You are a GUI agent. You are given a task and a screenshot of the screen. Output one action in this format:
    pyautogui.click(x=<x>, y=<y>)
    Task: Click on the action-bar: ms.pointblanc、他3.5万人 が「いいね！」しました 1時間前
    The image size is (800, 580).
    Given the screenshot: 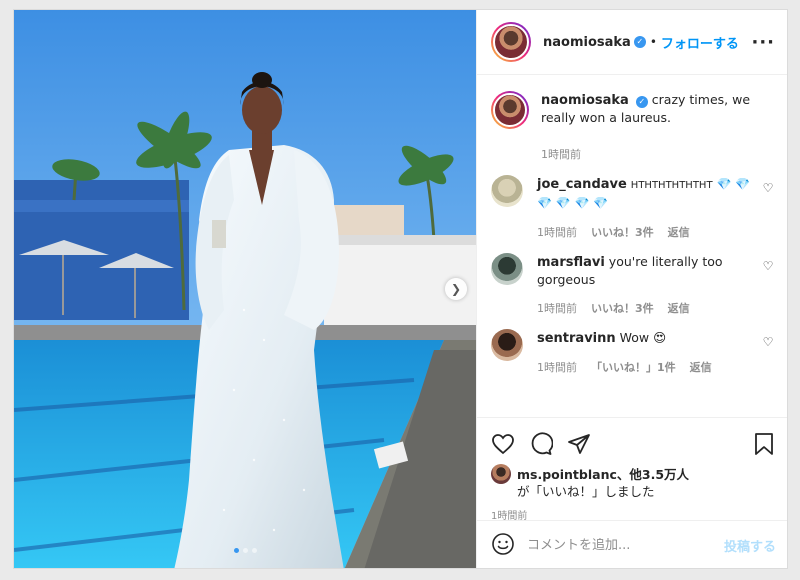 What is the action you would take?
    pyautogui.click(x=632, y=469)
    